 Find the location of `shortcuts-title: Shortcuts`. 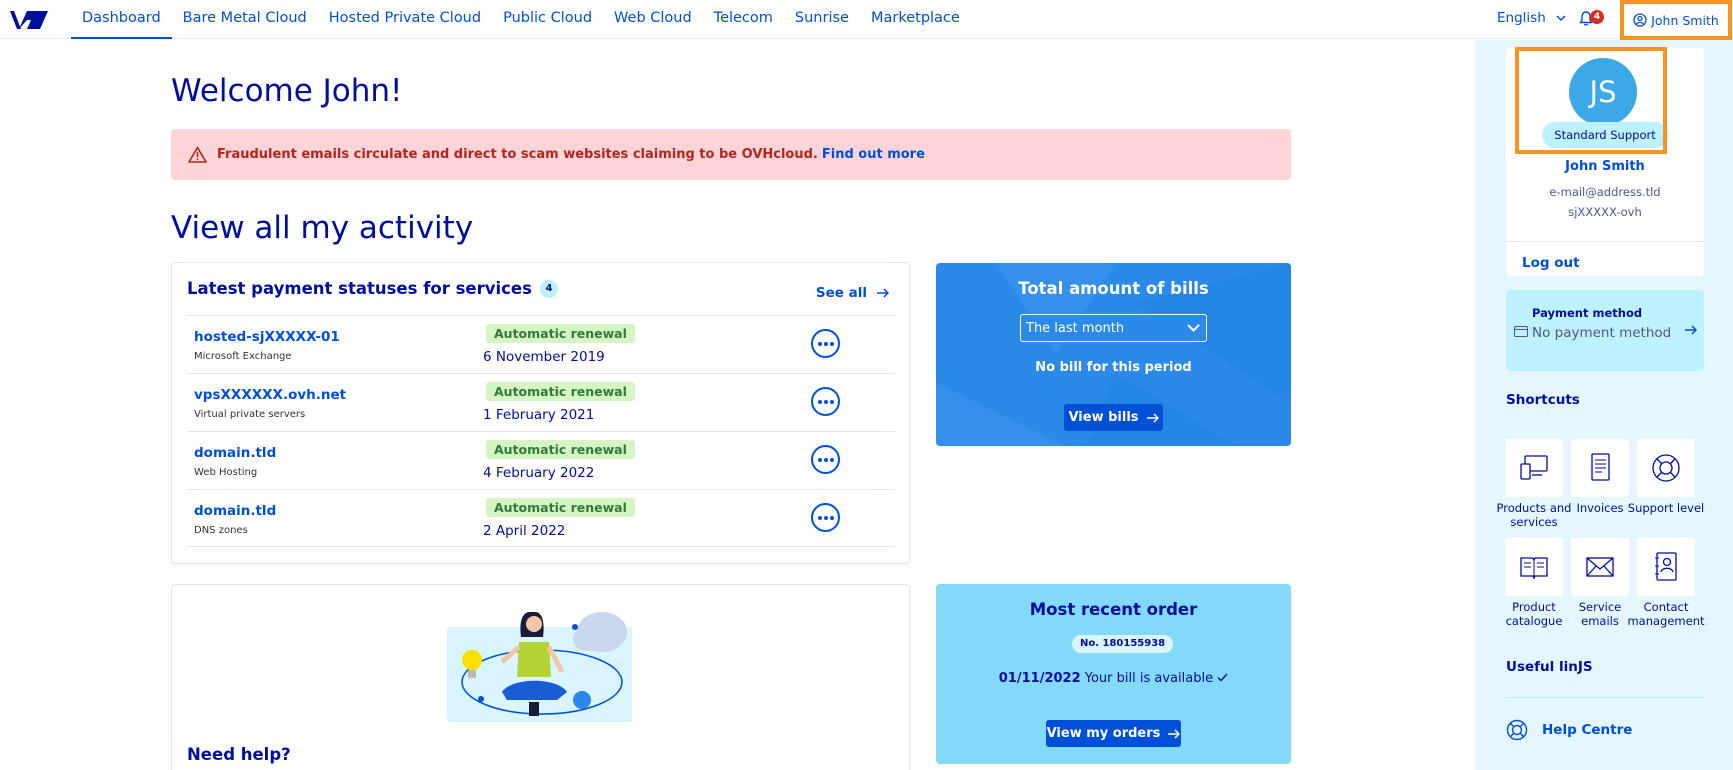

shortcuts-title: Shortcuts is located at coordinates (1543, 400).